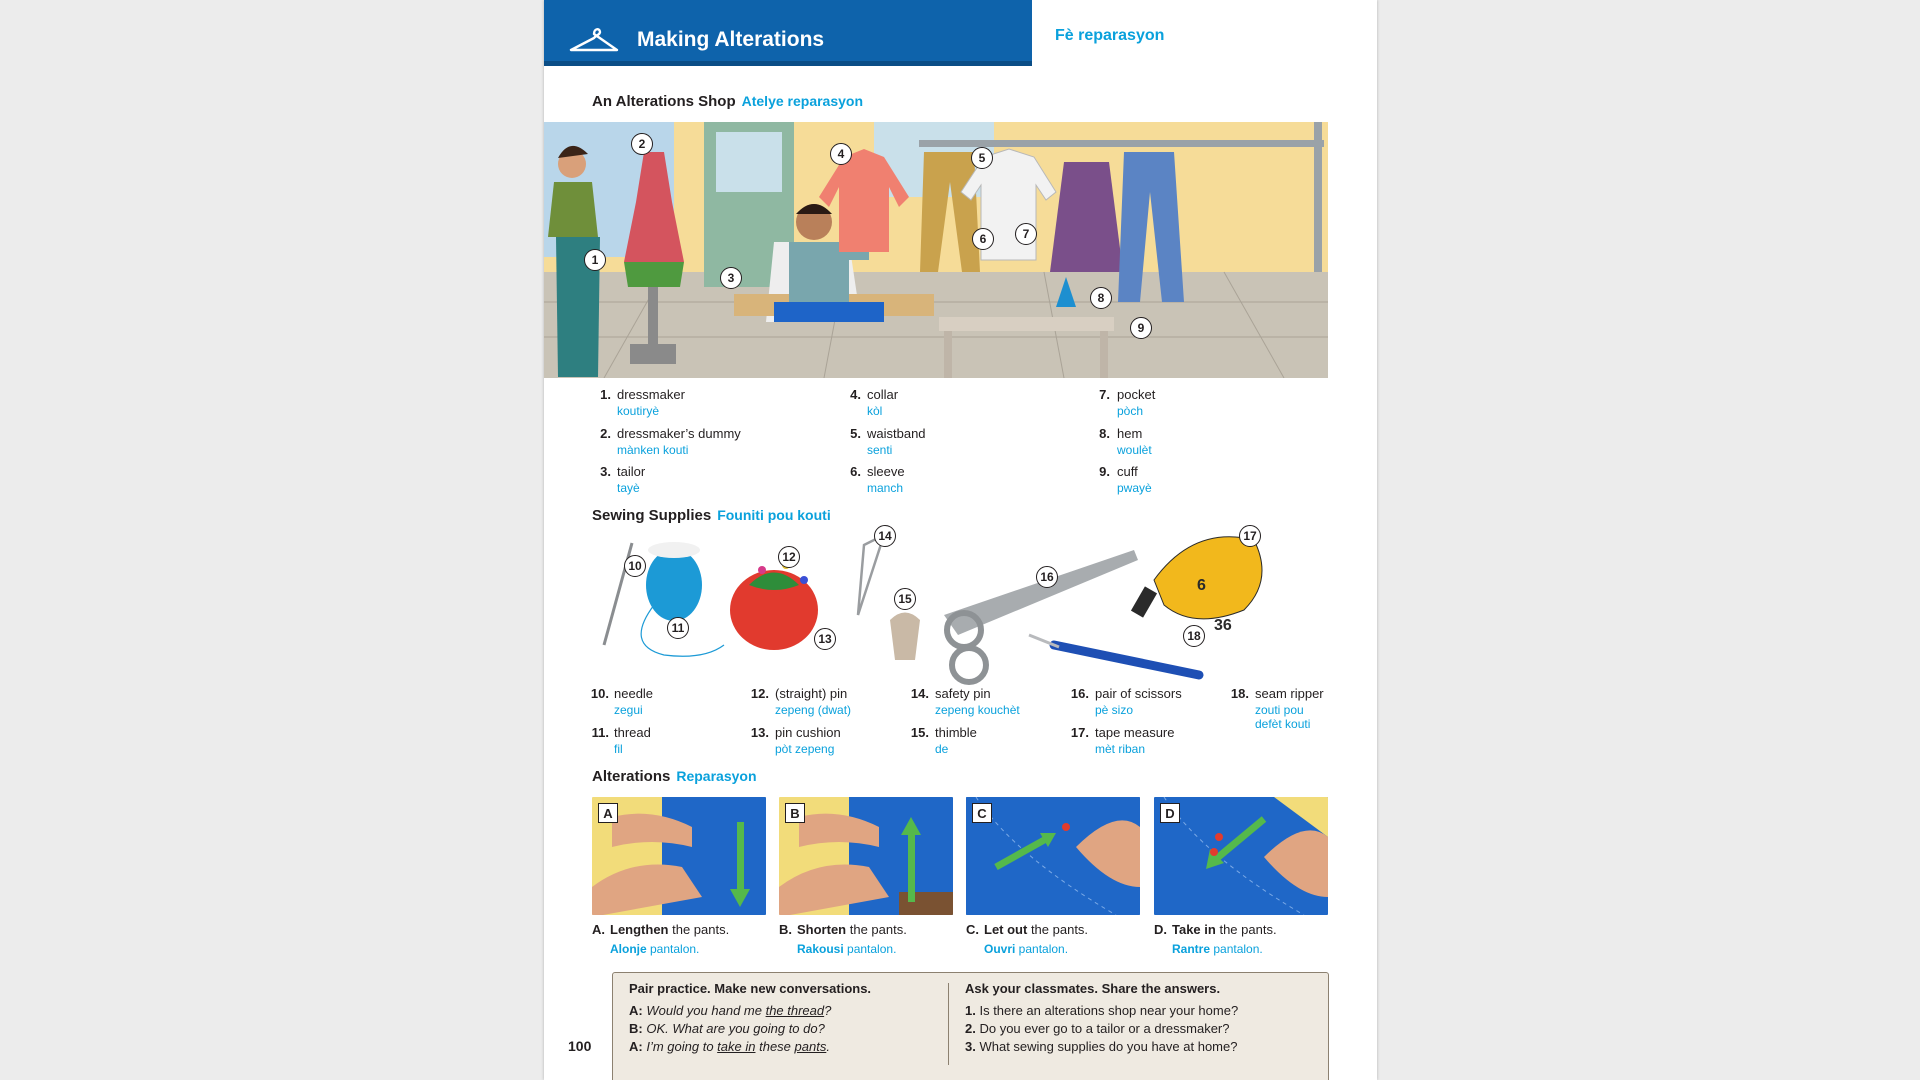 The image size is (1920, 1080). What do you see at coordinates (932, 608) in the screenshot?
I see `supplies-image: 6 36` at bounding box center [932, 608].